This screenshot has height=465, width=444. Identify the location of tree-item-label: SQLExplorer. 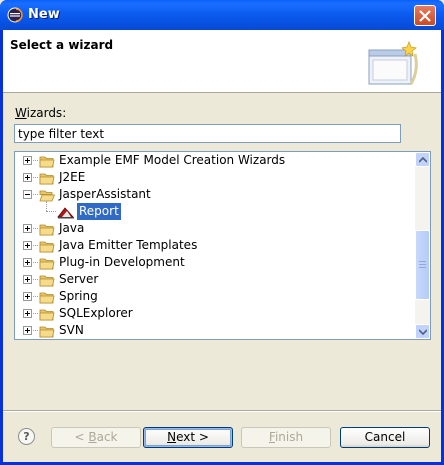
(96, 313).